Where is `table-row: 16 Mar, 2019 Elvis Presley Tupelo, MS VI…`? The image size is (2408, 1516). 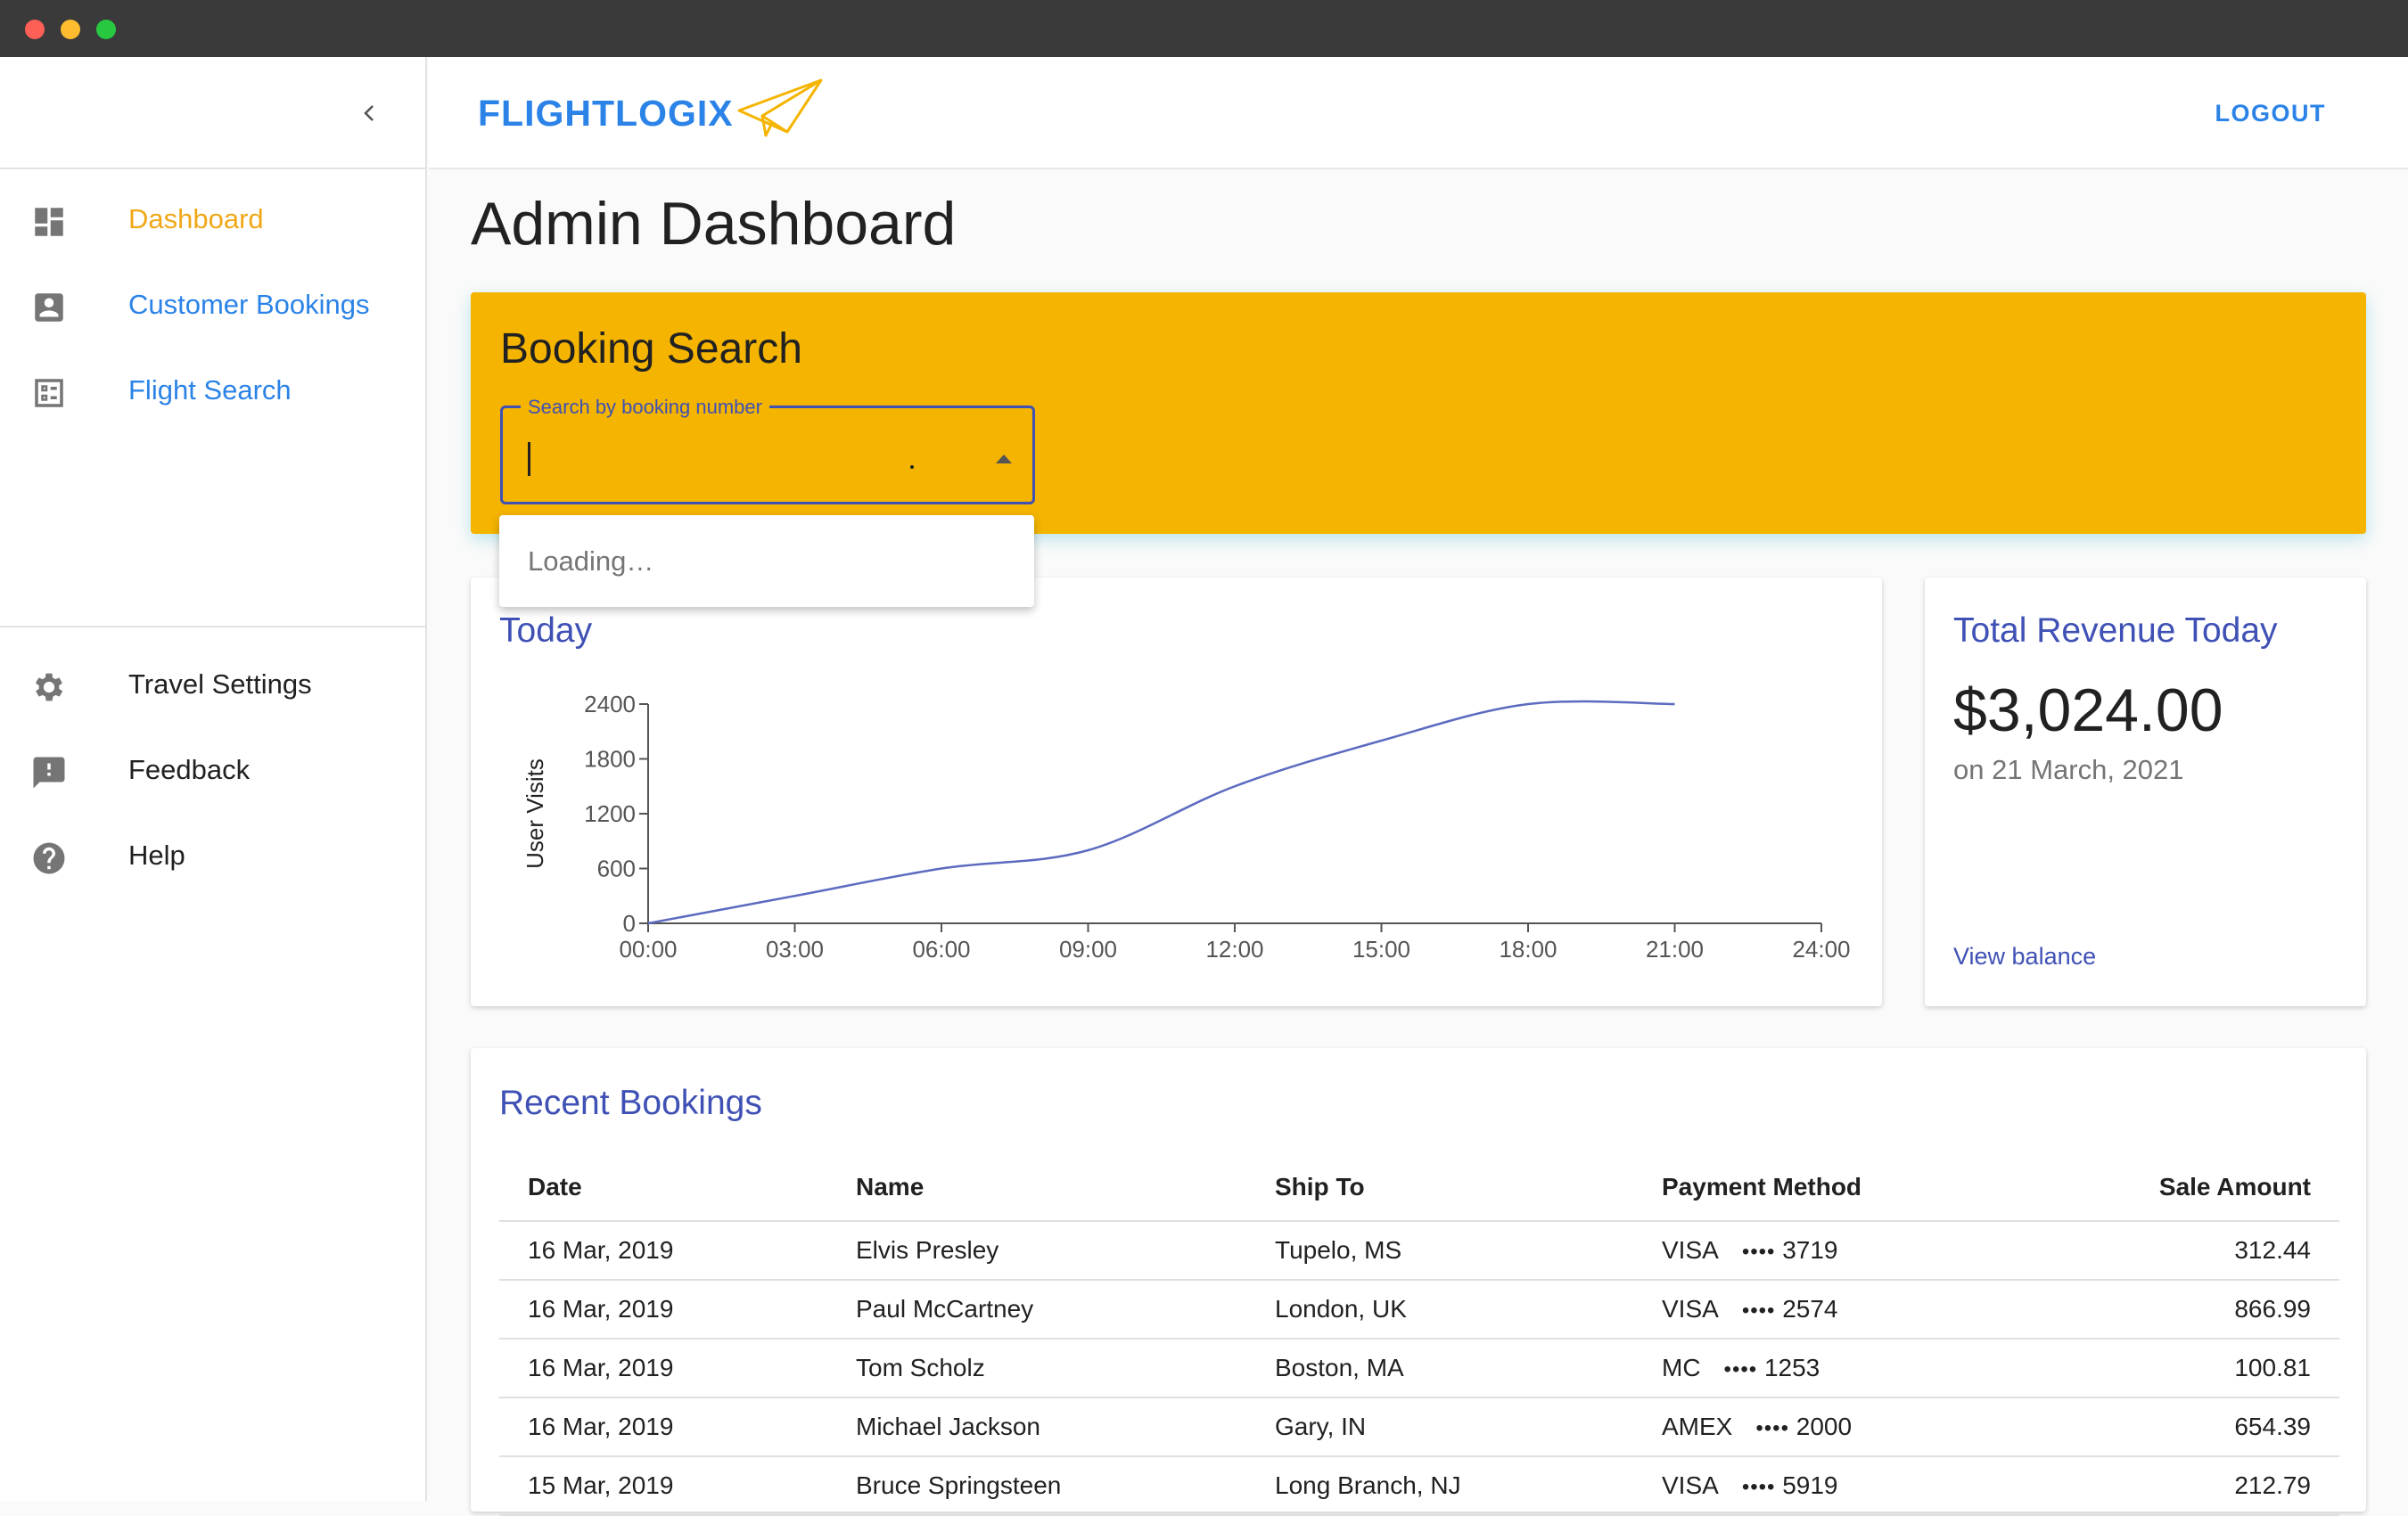 table-row: 16 Mar, 2019 Elvis Presley Tupelo, MS VI… is located at coordinates (1419, 1251).